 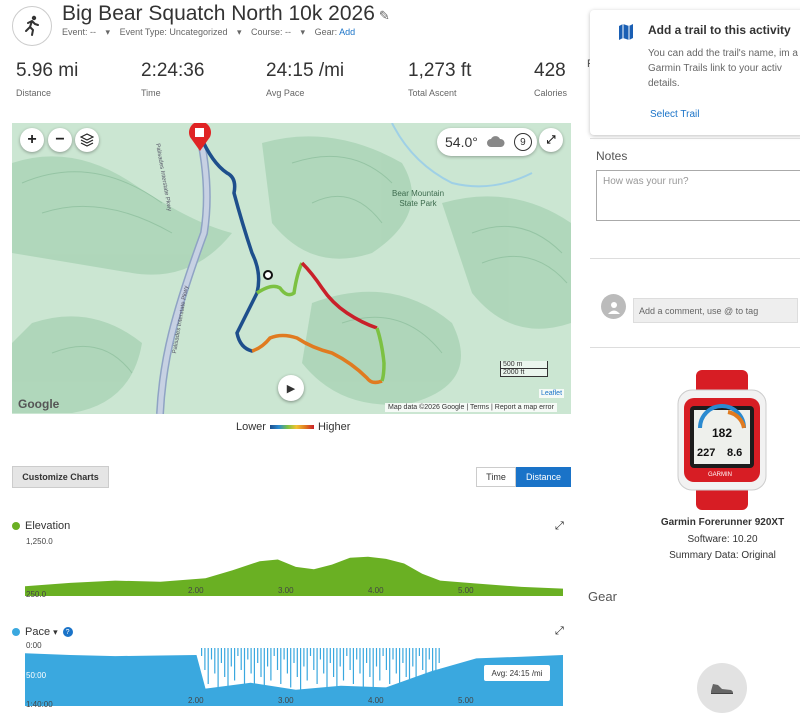 I want to click on time-toggle: Time, so click(x=496, y=477).